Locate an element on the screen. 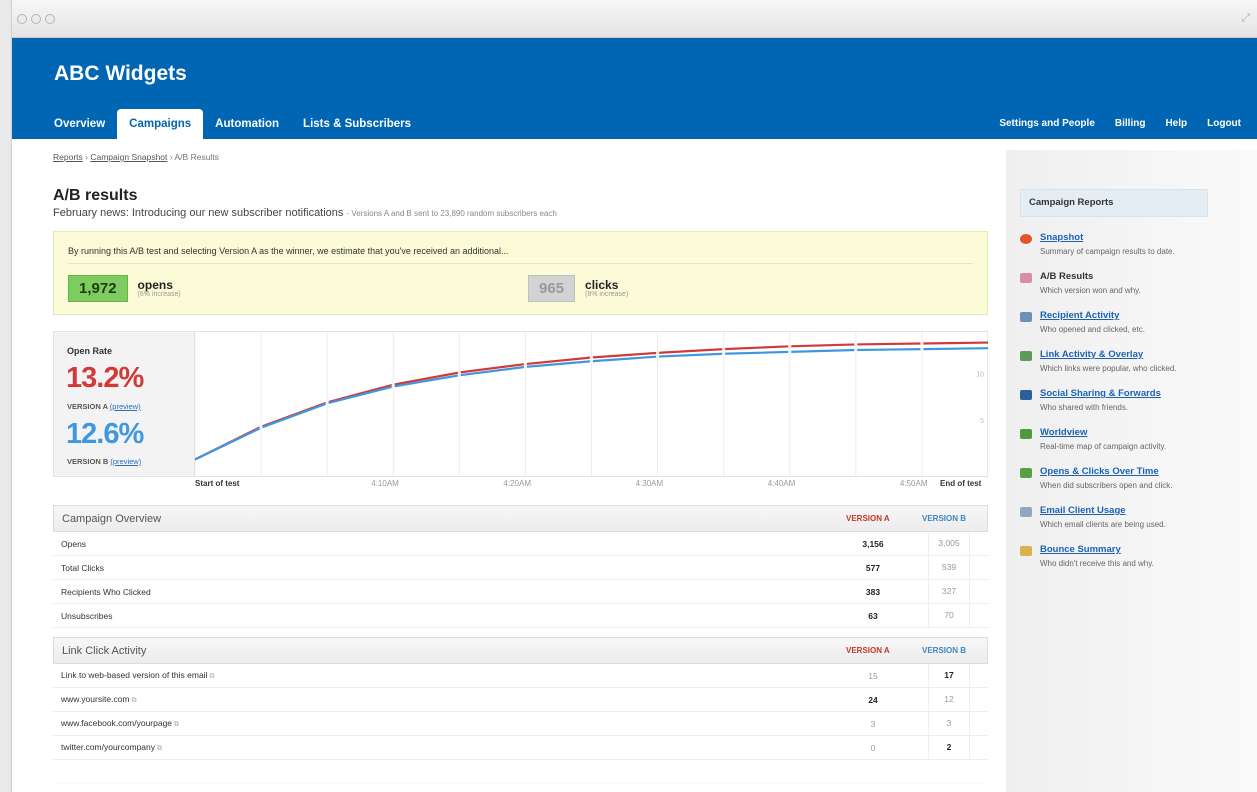 Image resolution: width=1257 pixels, height=792 pixels. campaign-overview-header: Campaign Overview VERSION A VERSION B is located at coordinates (520, 518).